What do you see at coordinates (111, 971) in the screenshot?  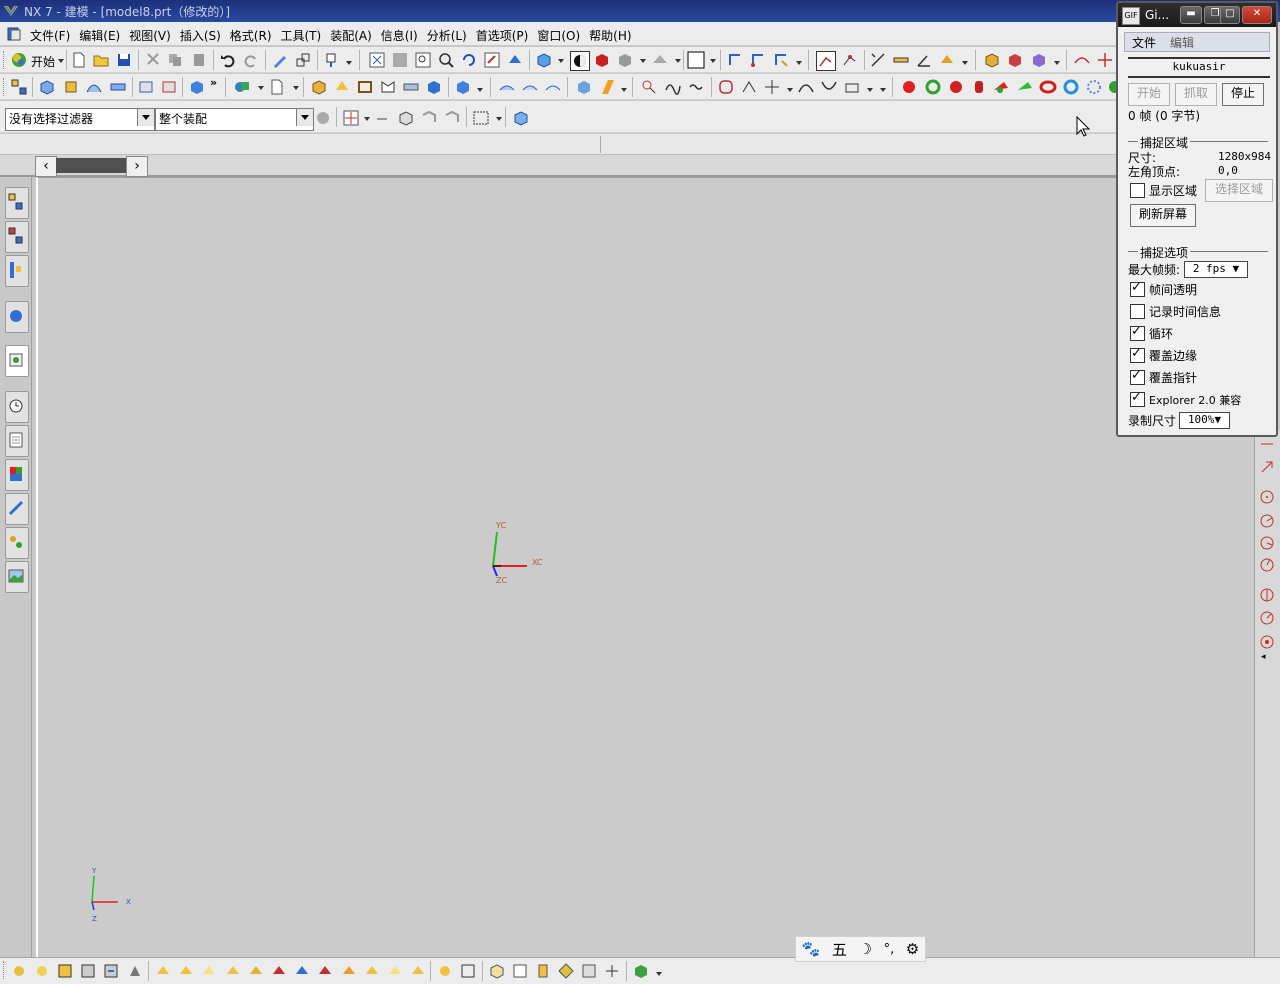 I see `sketch-constraint-icon` at bounding box center [111, 971].